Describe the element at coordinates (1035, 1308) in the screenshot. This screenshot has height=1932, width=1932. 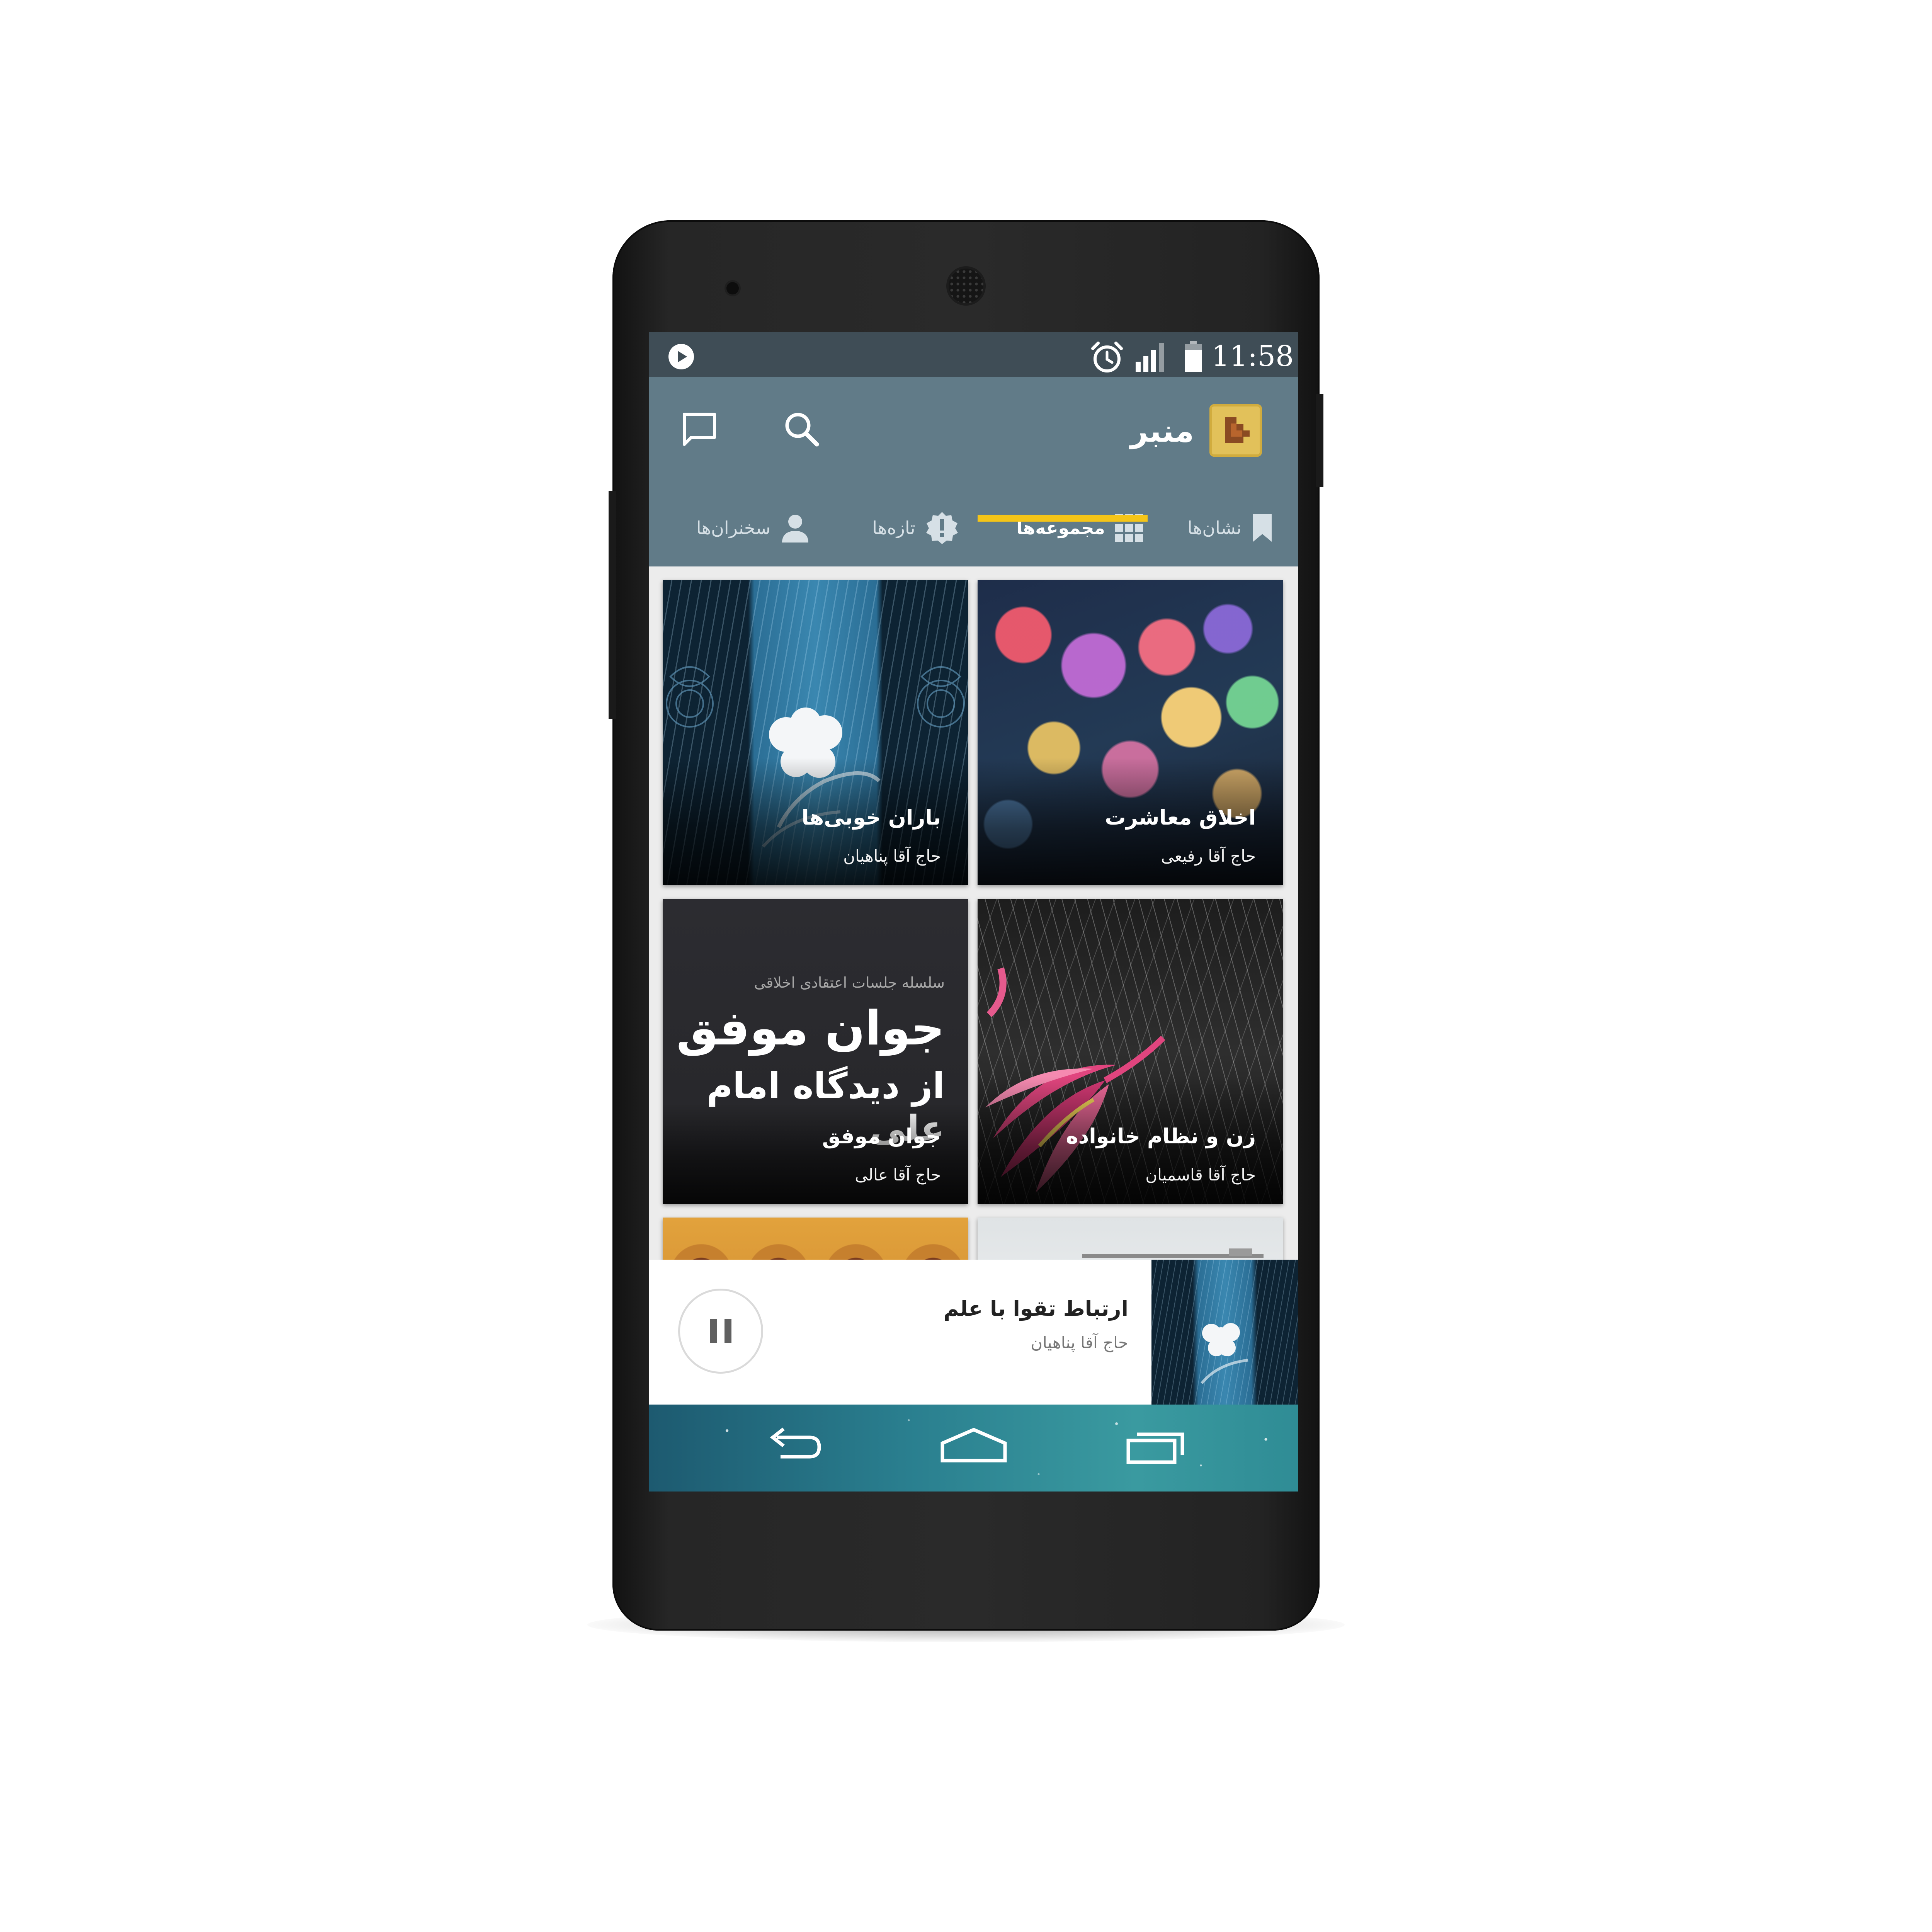
I see `now-playing-title: ارتباط تقوا با علم` at that location.